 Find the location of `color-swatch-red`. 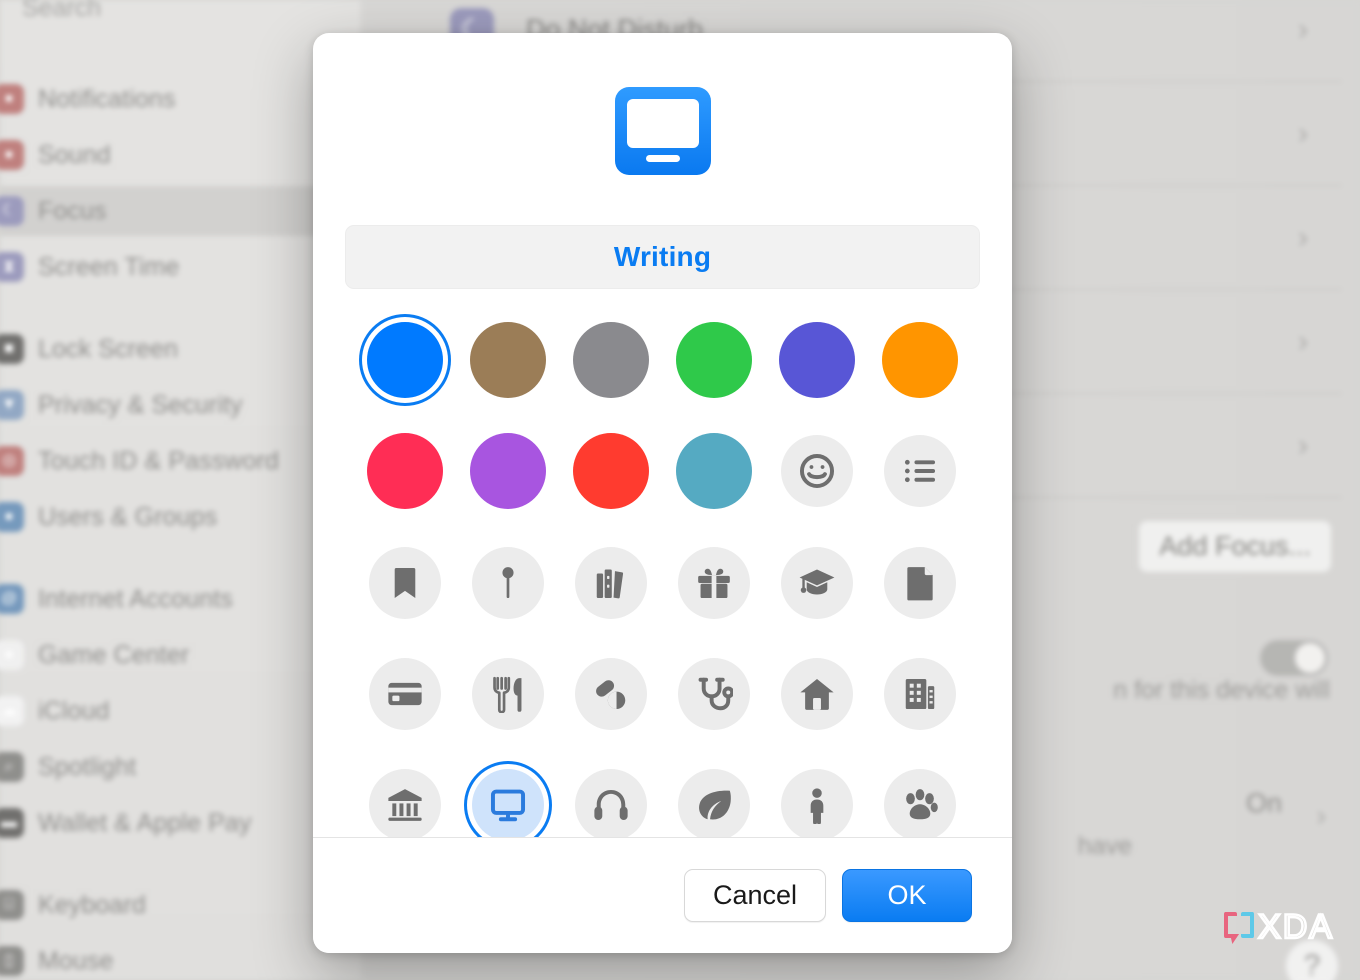

color-swatch-red is located at coordinates (611, 471).